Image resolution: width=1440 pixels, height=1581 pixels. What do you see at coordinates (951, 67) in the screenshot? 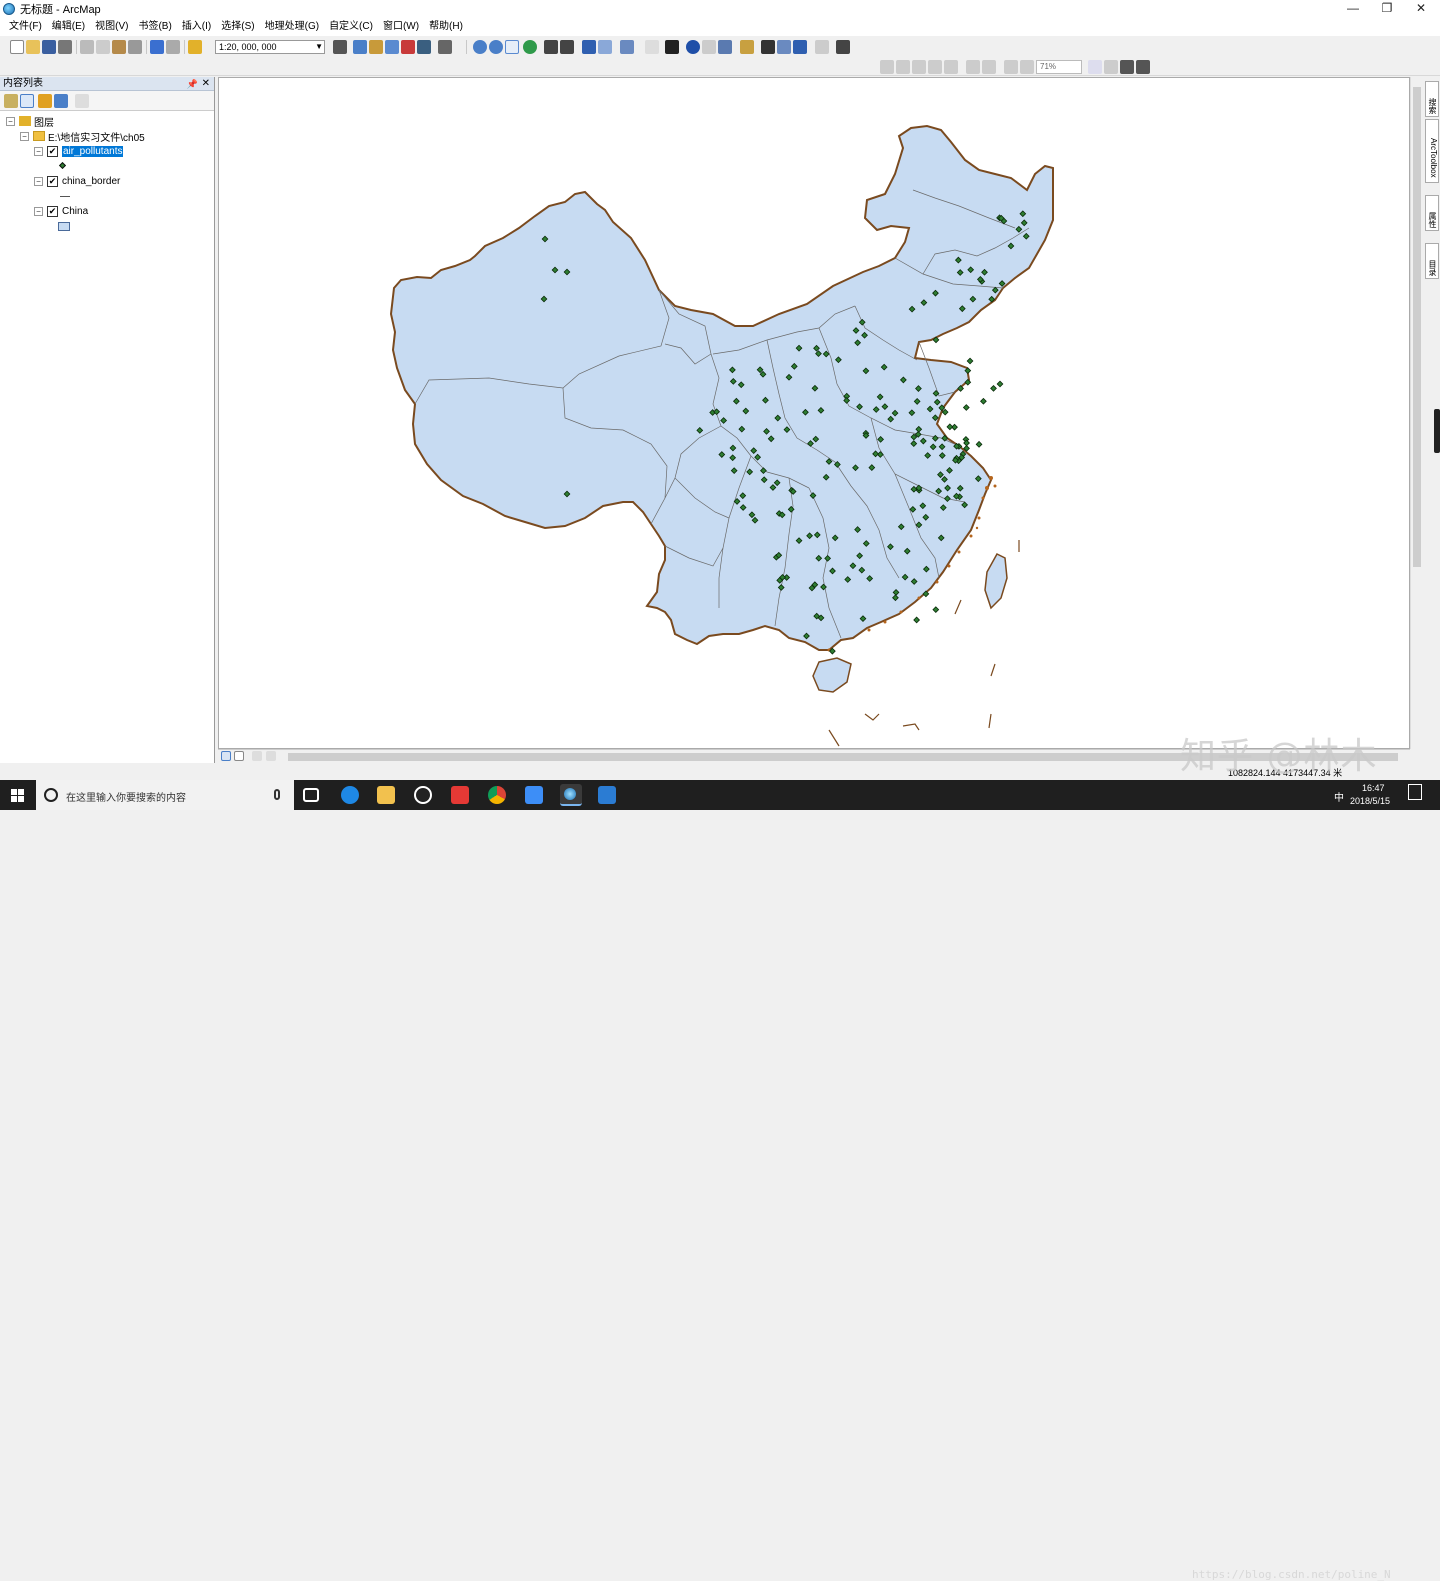
I see `zoom-100-icon` at bounding box center [951, 67].